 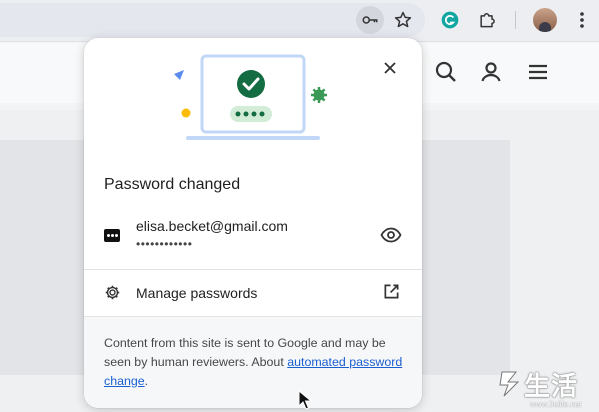 What do you see at coordinates (556, 404) in the screenshot?
I see `watermark-url: www.3elife.net` at bounding box center [556, 404].